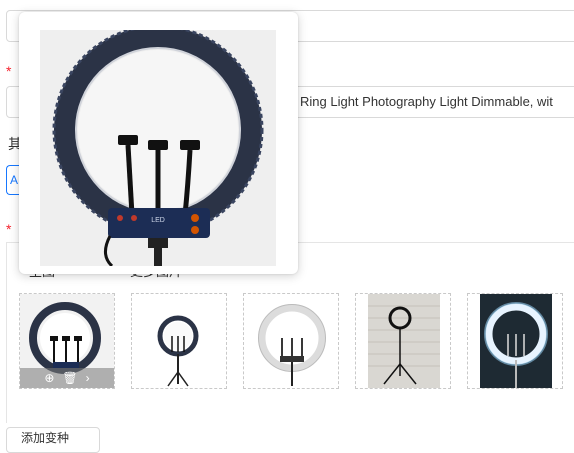 The height and width of the screenshot is (453, 574). I want to click on next-icon: ›, so click(88, 378).